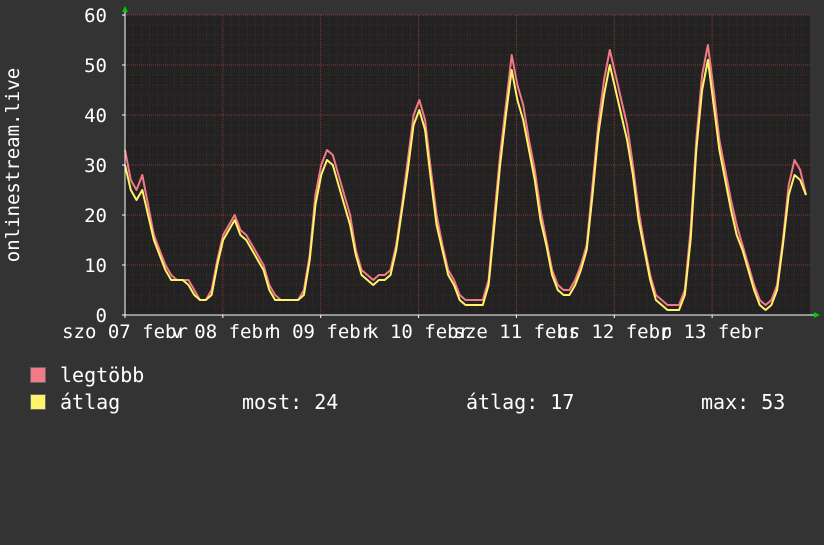 The image size is (824, 545). I want to click on x-tick-label: h 09 febr, so click(320, 330).